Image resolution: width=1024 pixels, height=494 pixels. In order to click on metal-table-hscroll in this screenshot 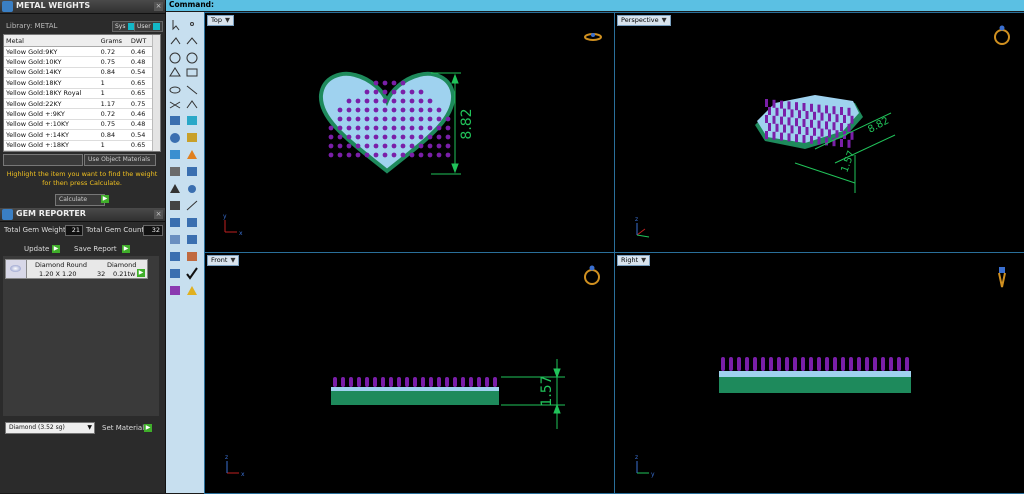, I will do `click(43, 160)`.